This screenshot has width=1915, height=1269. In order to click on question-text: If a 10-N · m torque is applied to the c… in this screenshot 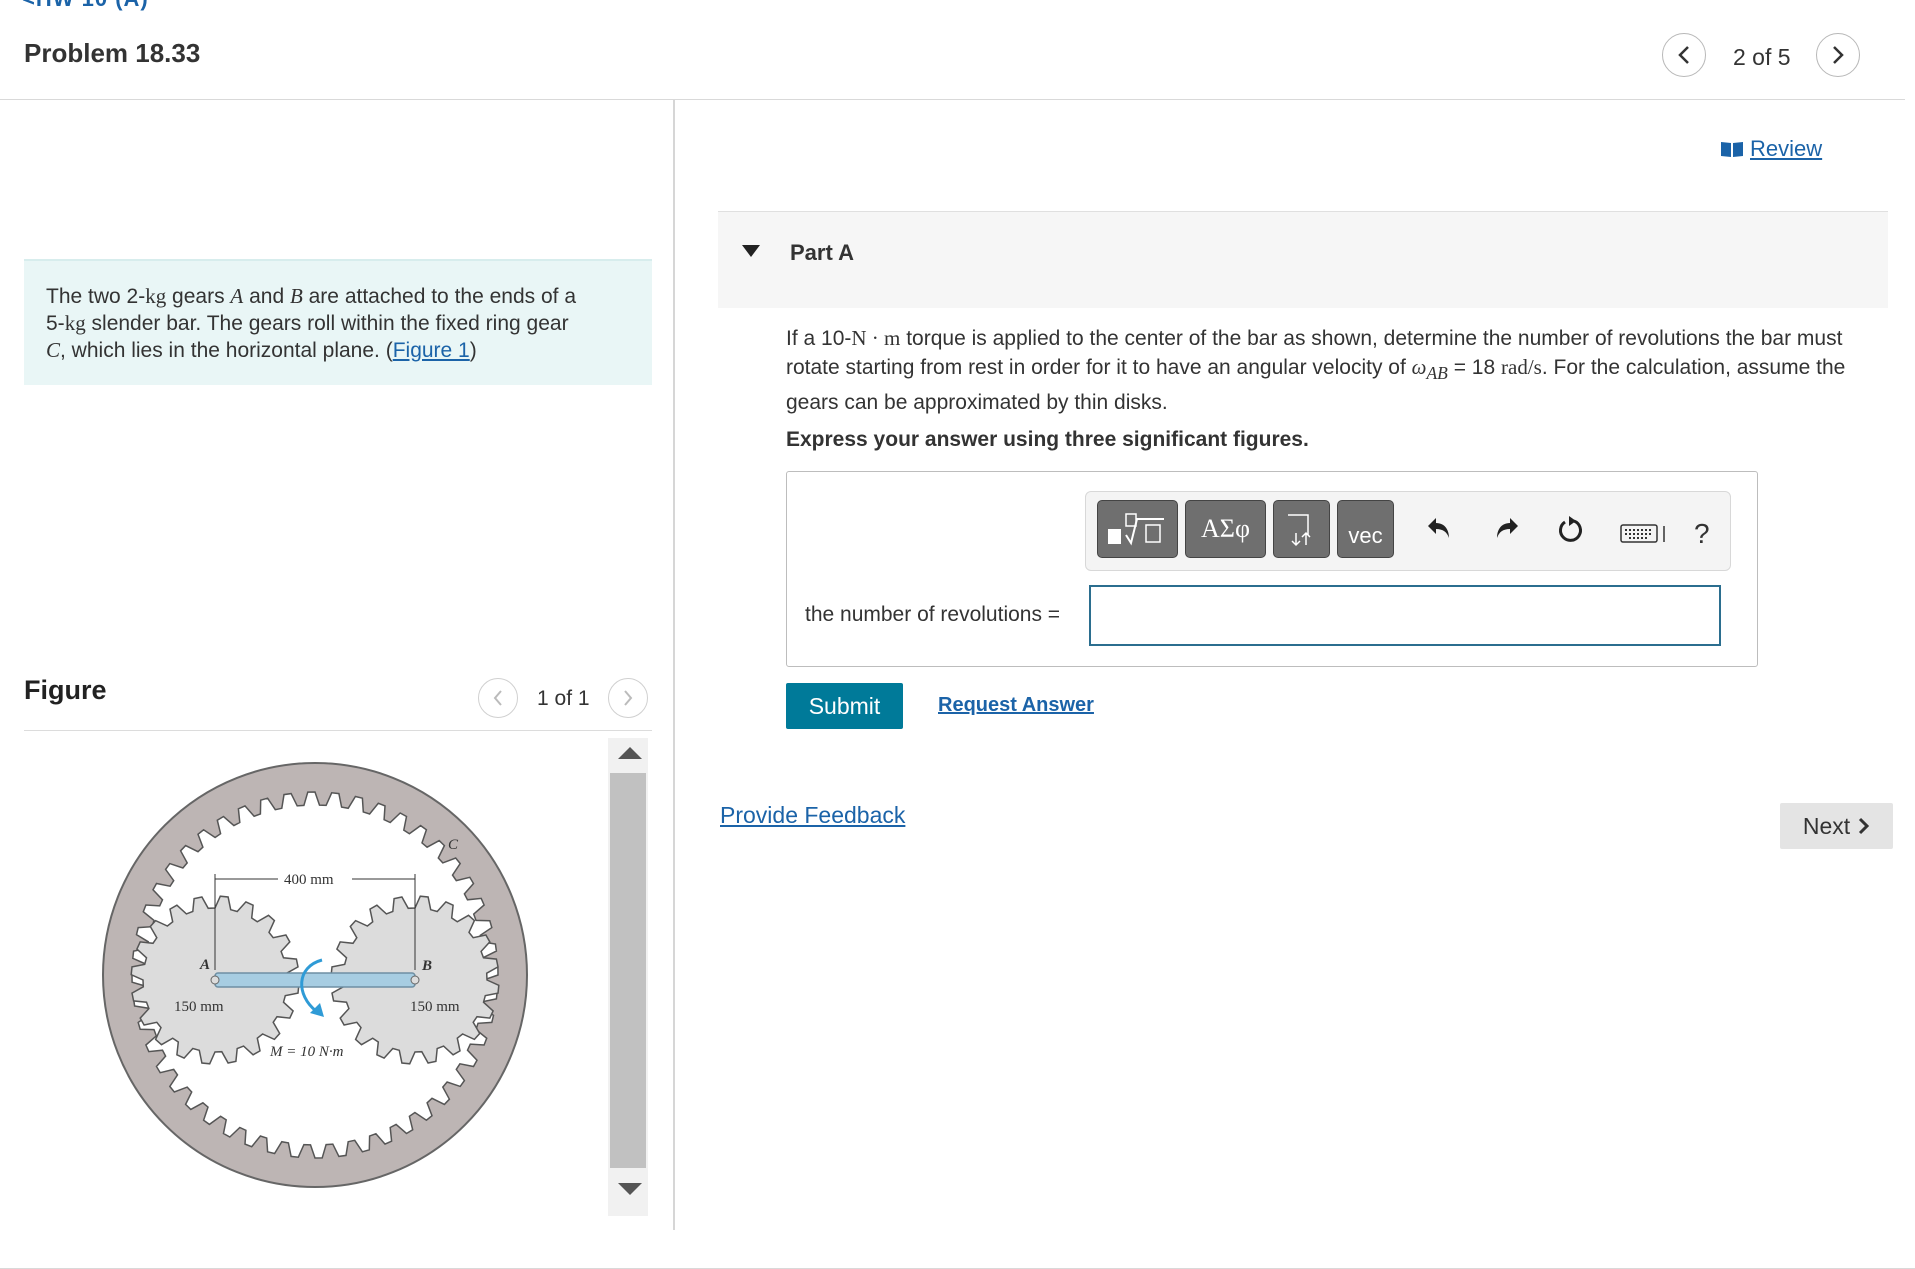, I will do `click(1316, 370)`.